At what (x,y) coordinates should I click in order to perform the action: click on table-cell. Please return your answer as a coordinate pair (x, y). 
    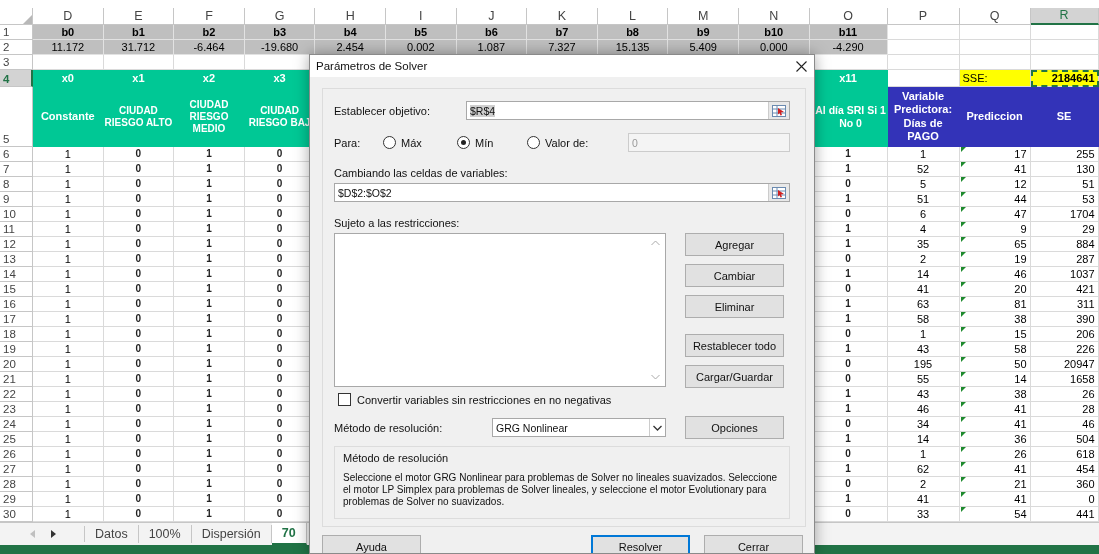
    Looking at the image, I should click on (139, 62).